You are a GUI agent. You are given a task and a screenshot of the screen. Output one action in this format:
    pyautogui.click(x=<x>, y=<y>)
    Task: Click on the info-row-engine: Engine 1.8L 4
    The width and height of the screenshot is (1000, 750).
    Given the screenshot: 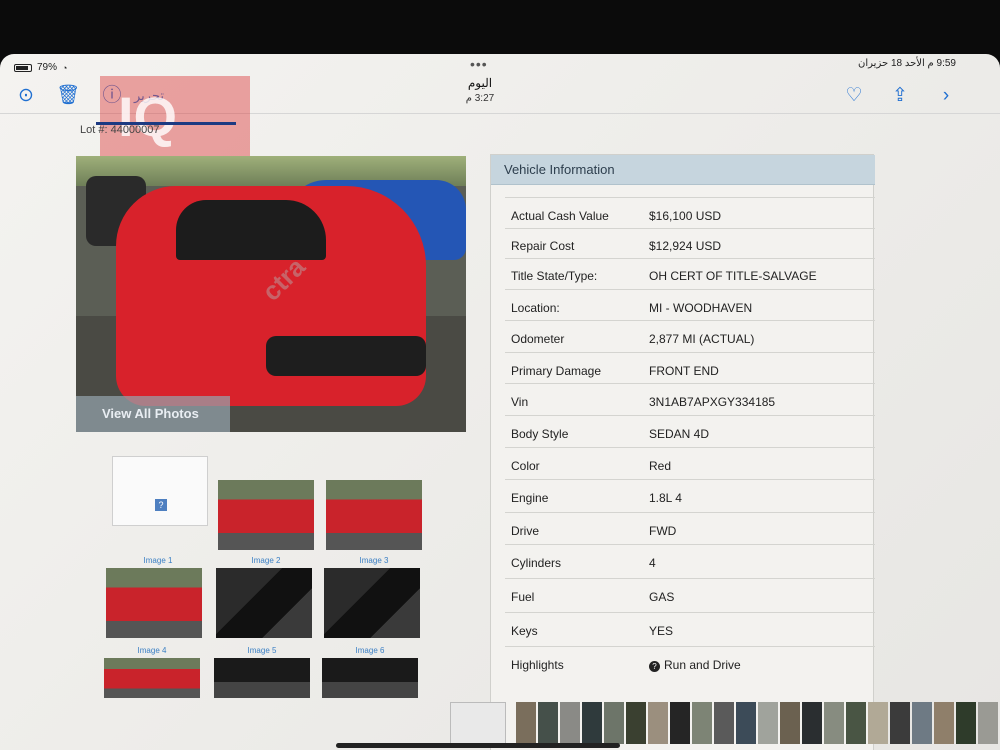 What is the action you would take?
    pyautogui.click(x=690, y=495)
    